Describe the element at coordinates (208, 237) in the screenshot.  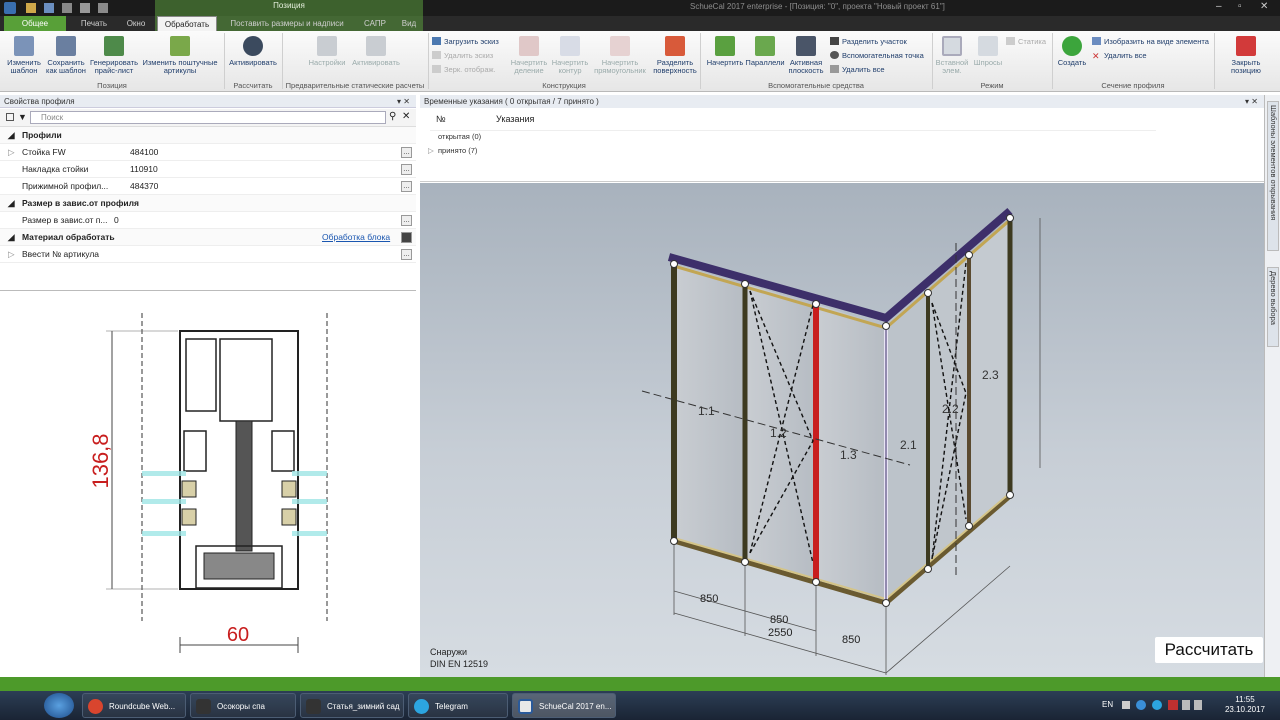
I see `section-material: ◢ Материал обработать Обработка блока` at that location.